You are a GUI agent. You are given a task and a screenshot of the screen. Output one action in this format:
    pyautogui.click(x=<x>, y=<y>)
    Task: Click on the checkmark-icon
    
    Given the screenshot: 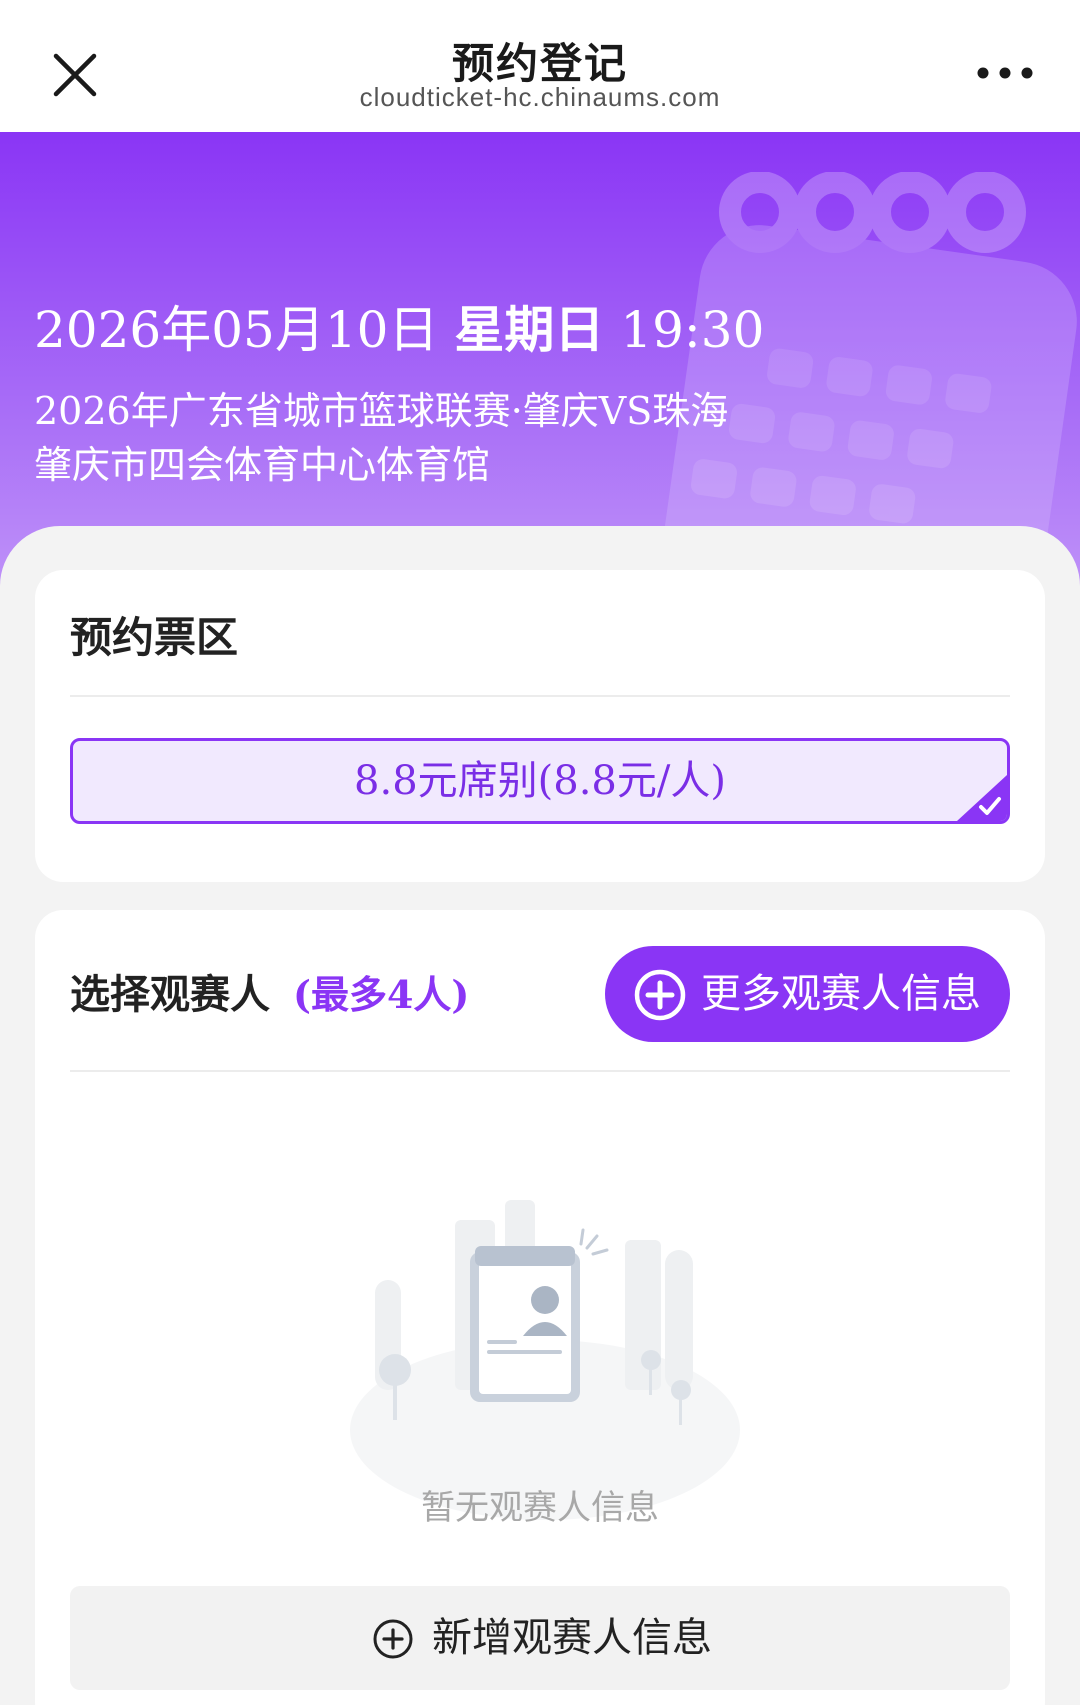 What is the action you would take?
    pyautogui.click(x=982, y=798)
    